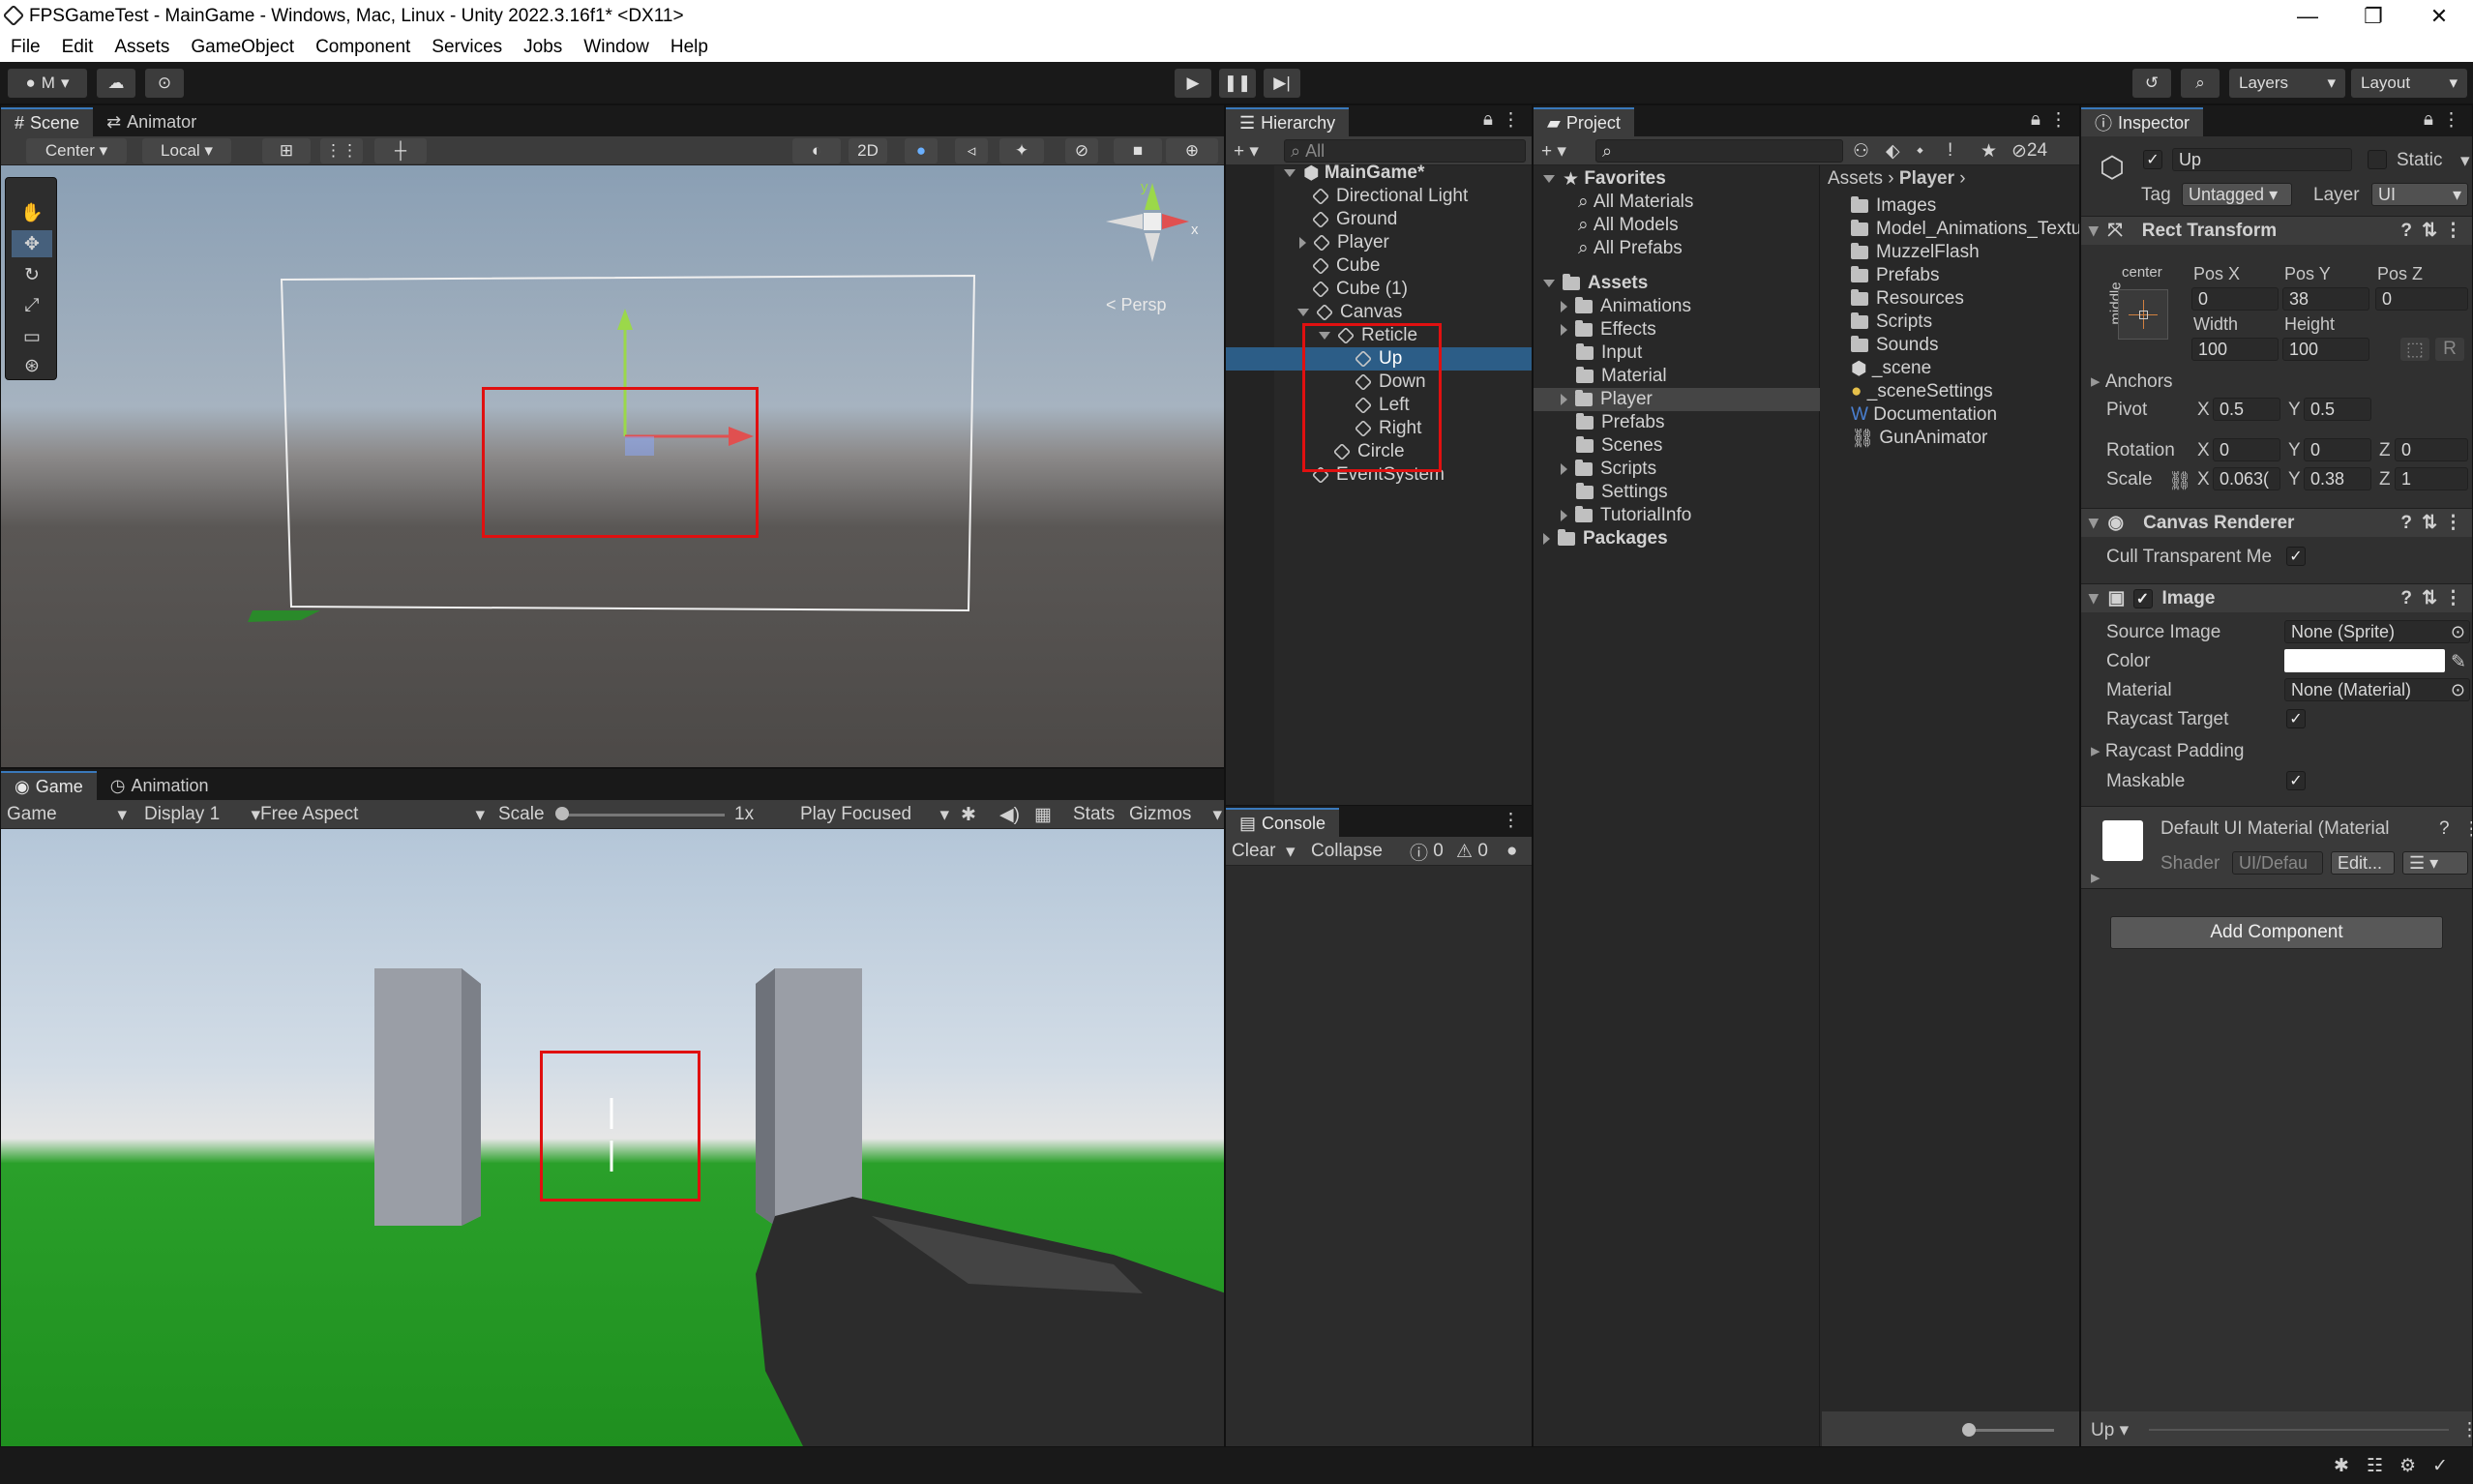 Image resolution: width=2473 pixels, height=1484 pixels. I want to click on assets-header: Assets, so click(1595, 283).